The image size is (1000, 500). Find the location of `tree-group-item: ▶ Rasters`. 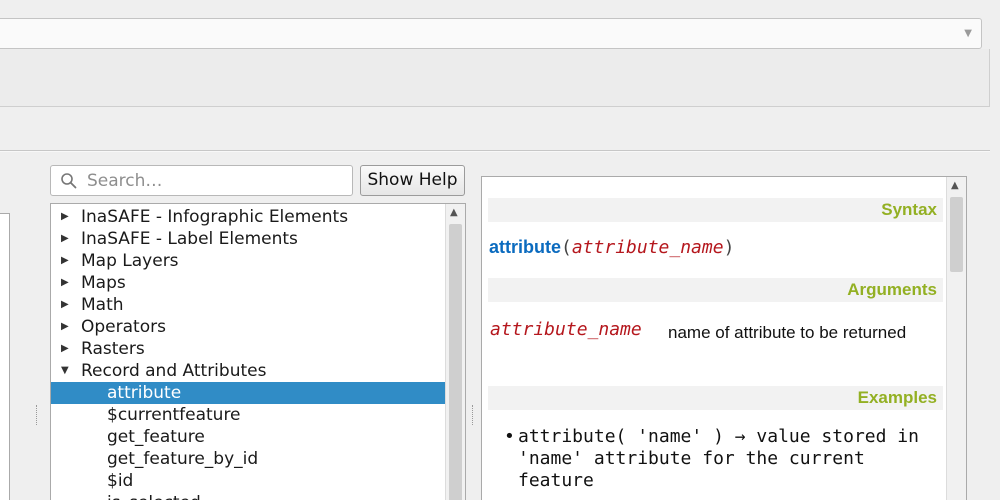

tree-group-item: ▶ Rasters is located at coordinates (248, 349).